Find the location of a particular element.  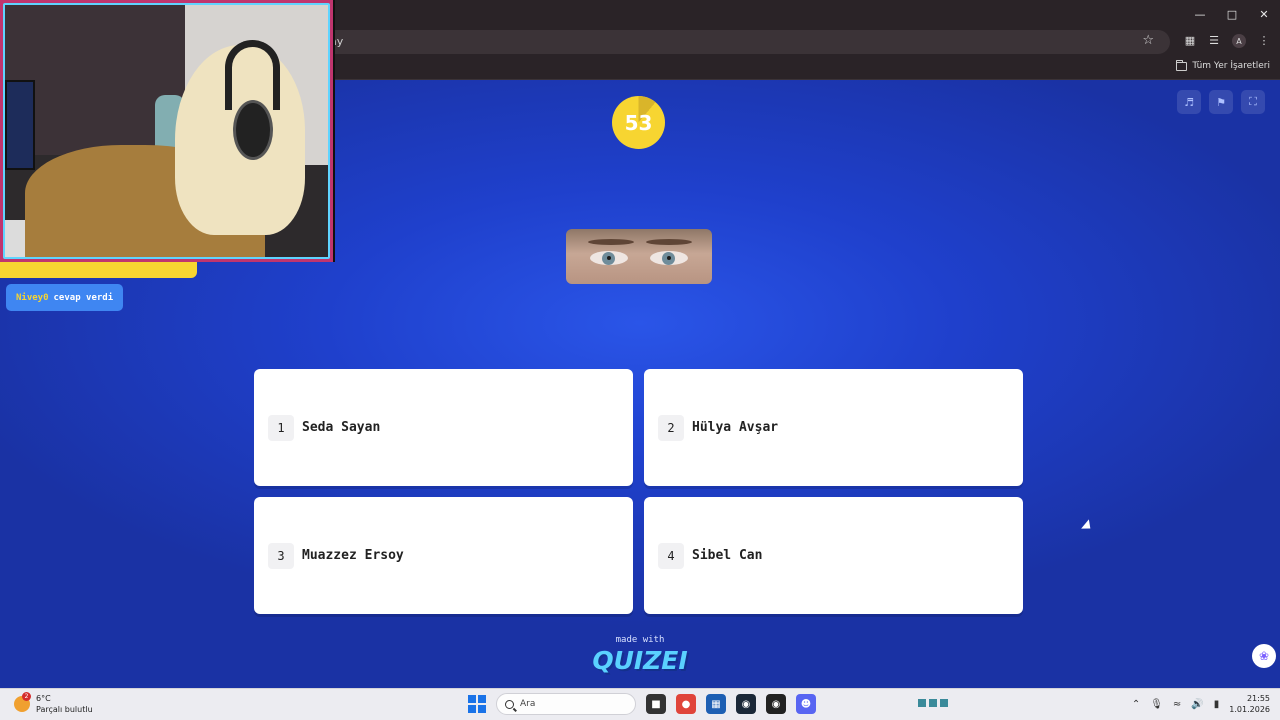

answered-notification: Nivey0 cevap verdi is located at coordinates (65, 297).